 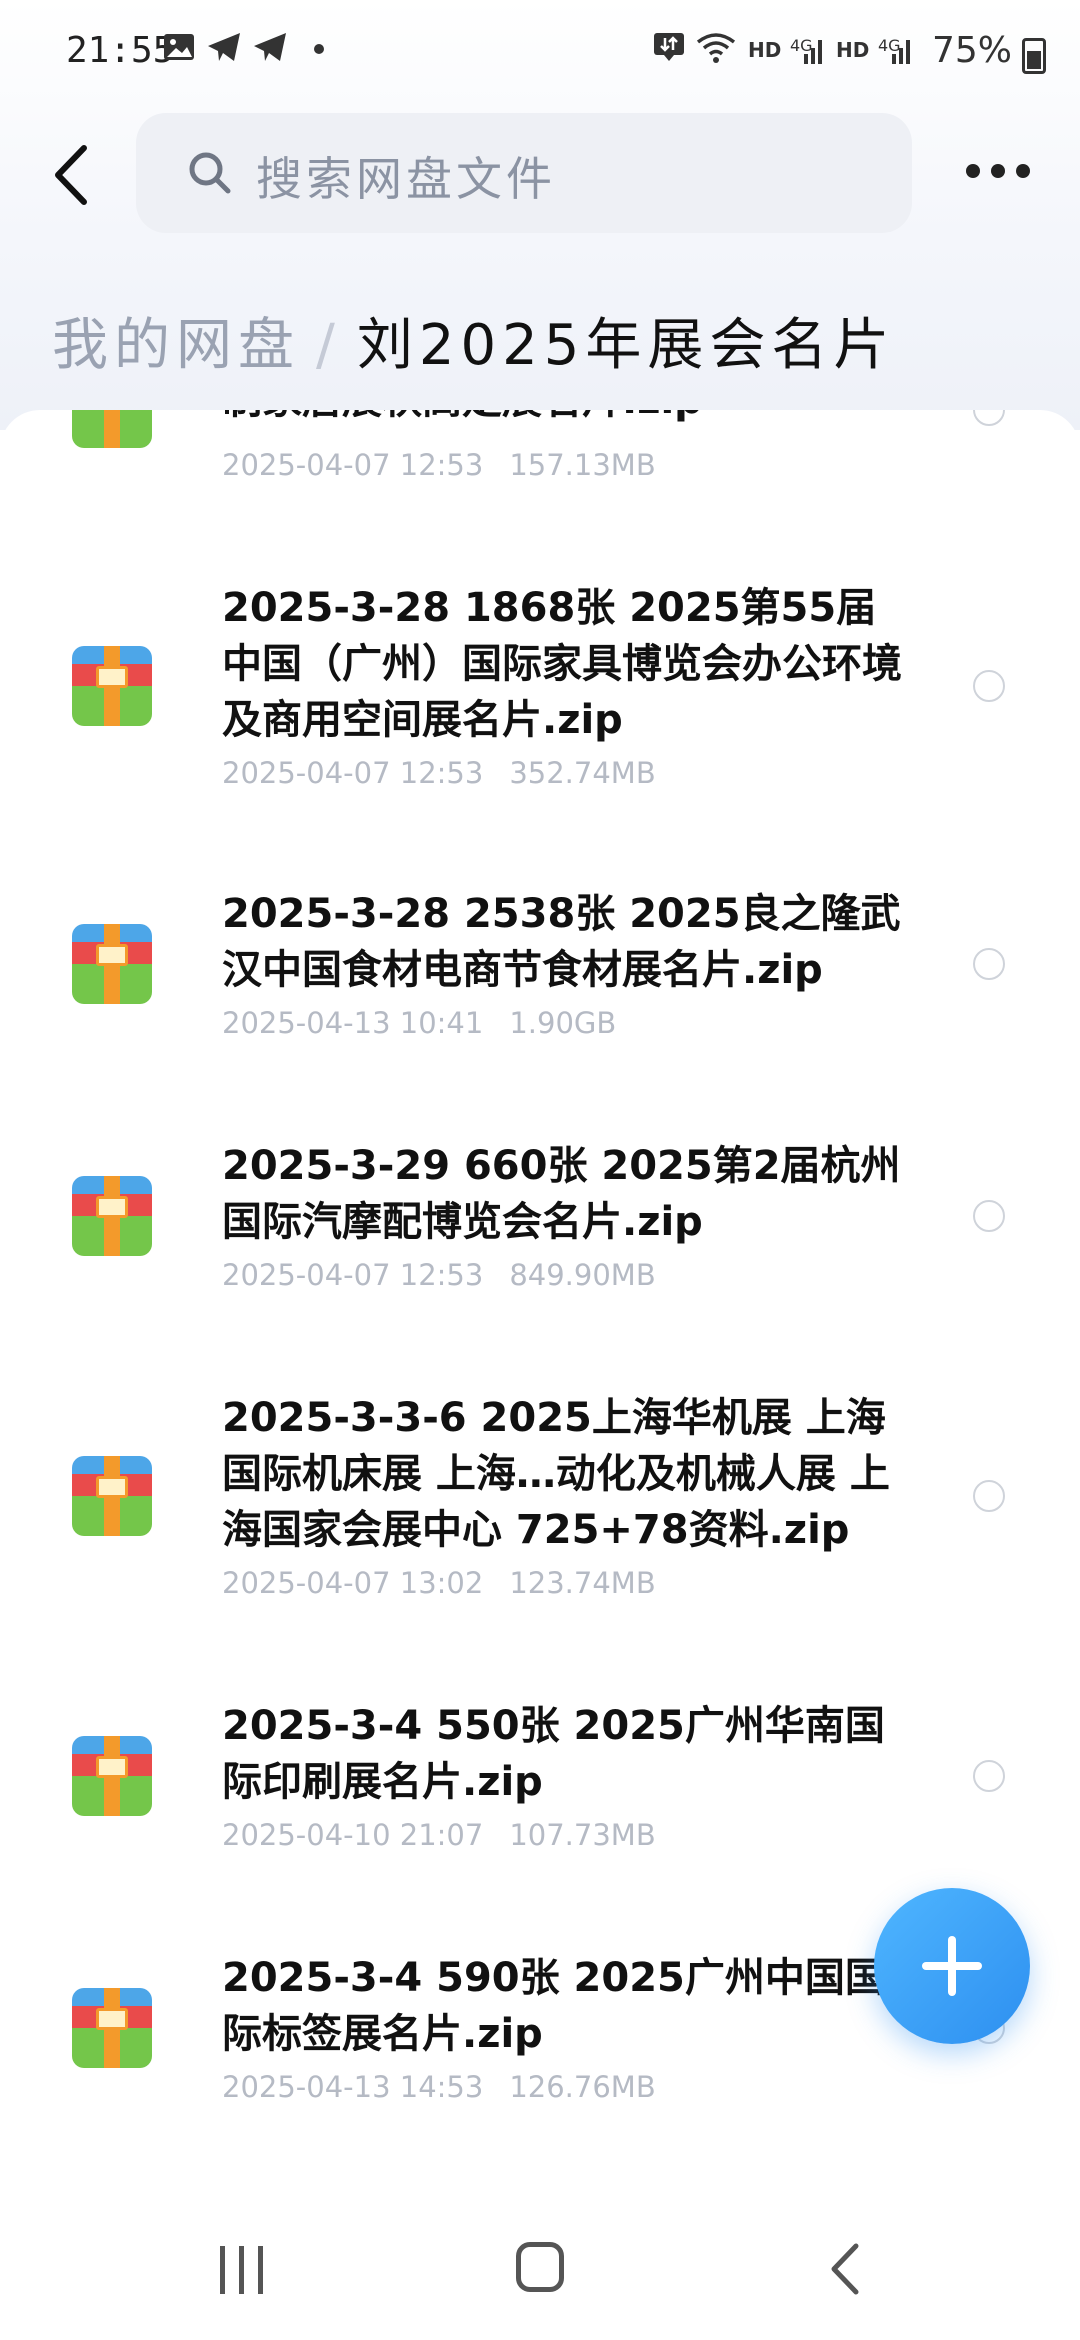 I want to click on file-size: 849.90MB, so click(x=582, y=1275).